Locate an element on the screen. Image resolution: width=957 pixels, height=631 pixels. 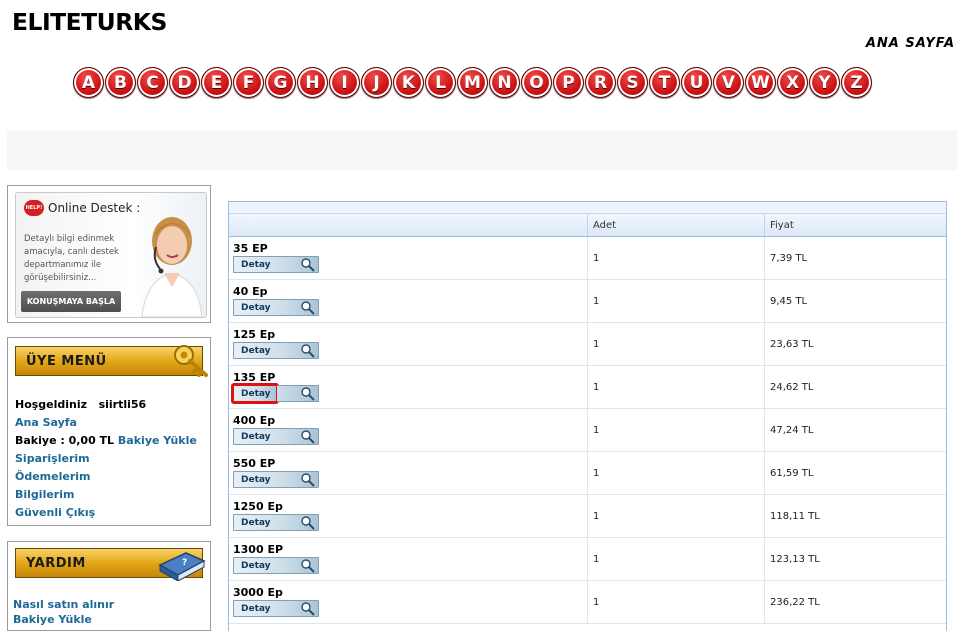
table-row: 35 EP Detay 1 7,39 TL is located at coordinates (587, 258).